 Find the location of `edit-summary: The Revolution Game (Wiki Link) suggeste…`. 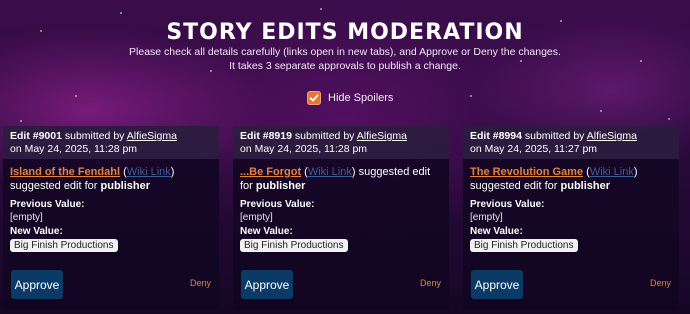

edit-summary: The Revolution Game (Wiki Link) suggeste… is located at coordinates (554, 179).